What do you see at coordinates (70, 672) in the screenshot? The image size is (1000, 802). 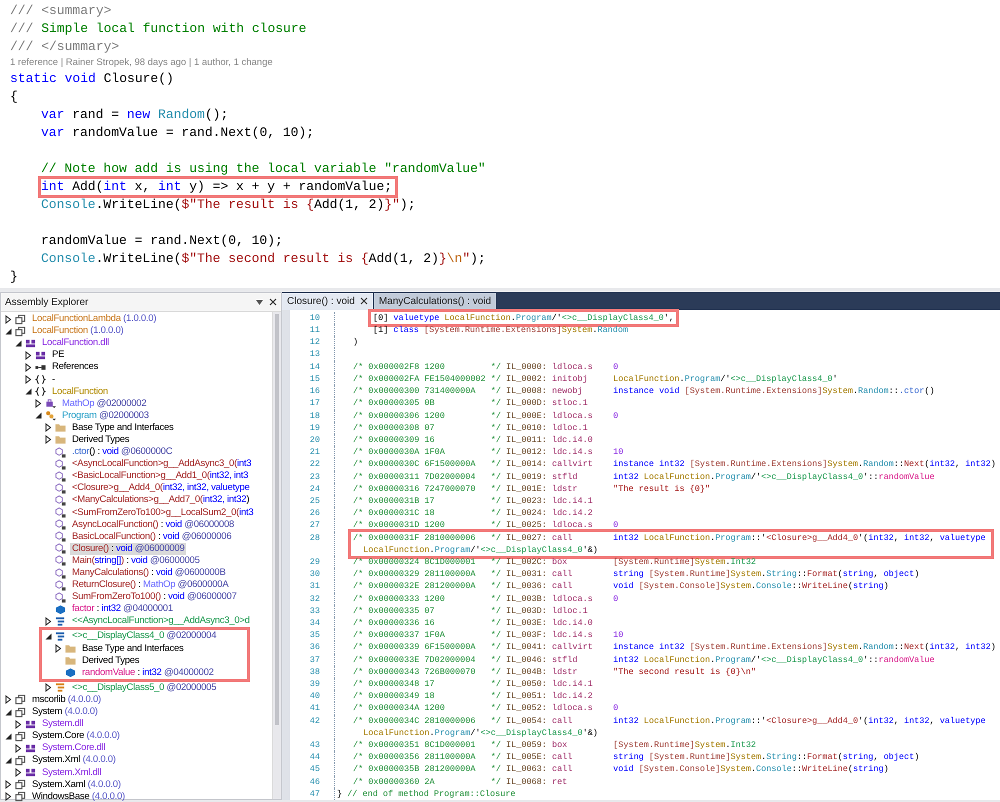 I see `field-icon` at bounding box center [70, 672].